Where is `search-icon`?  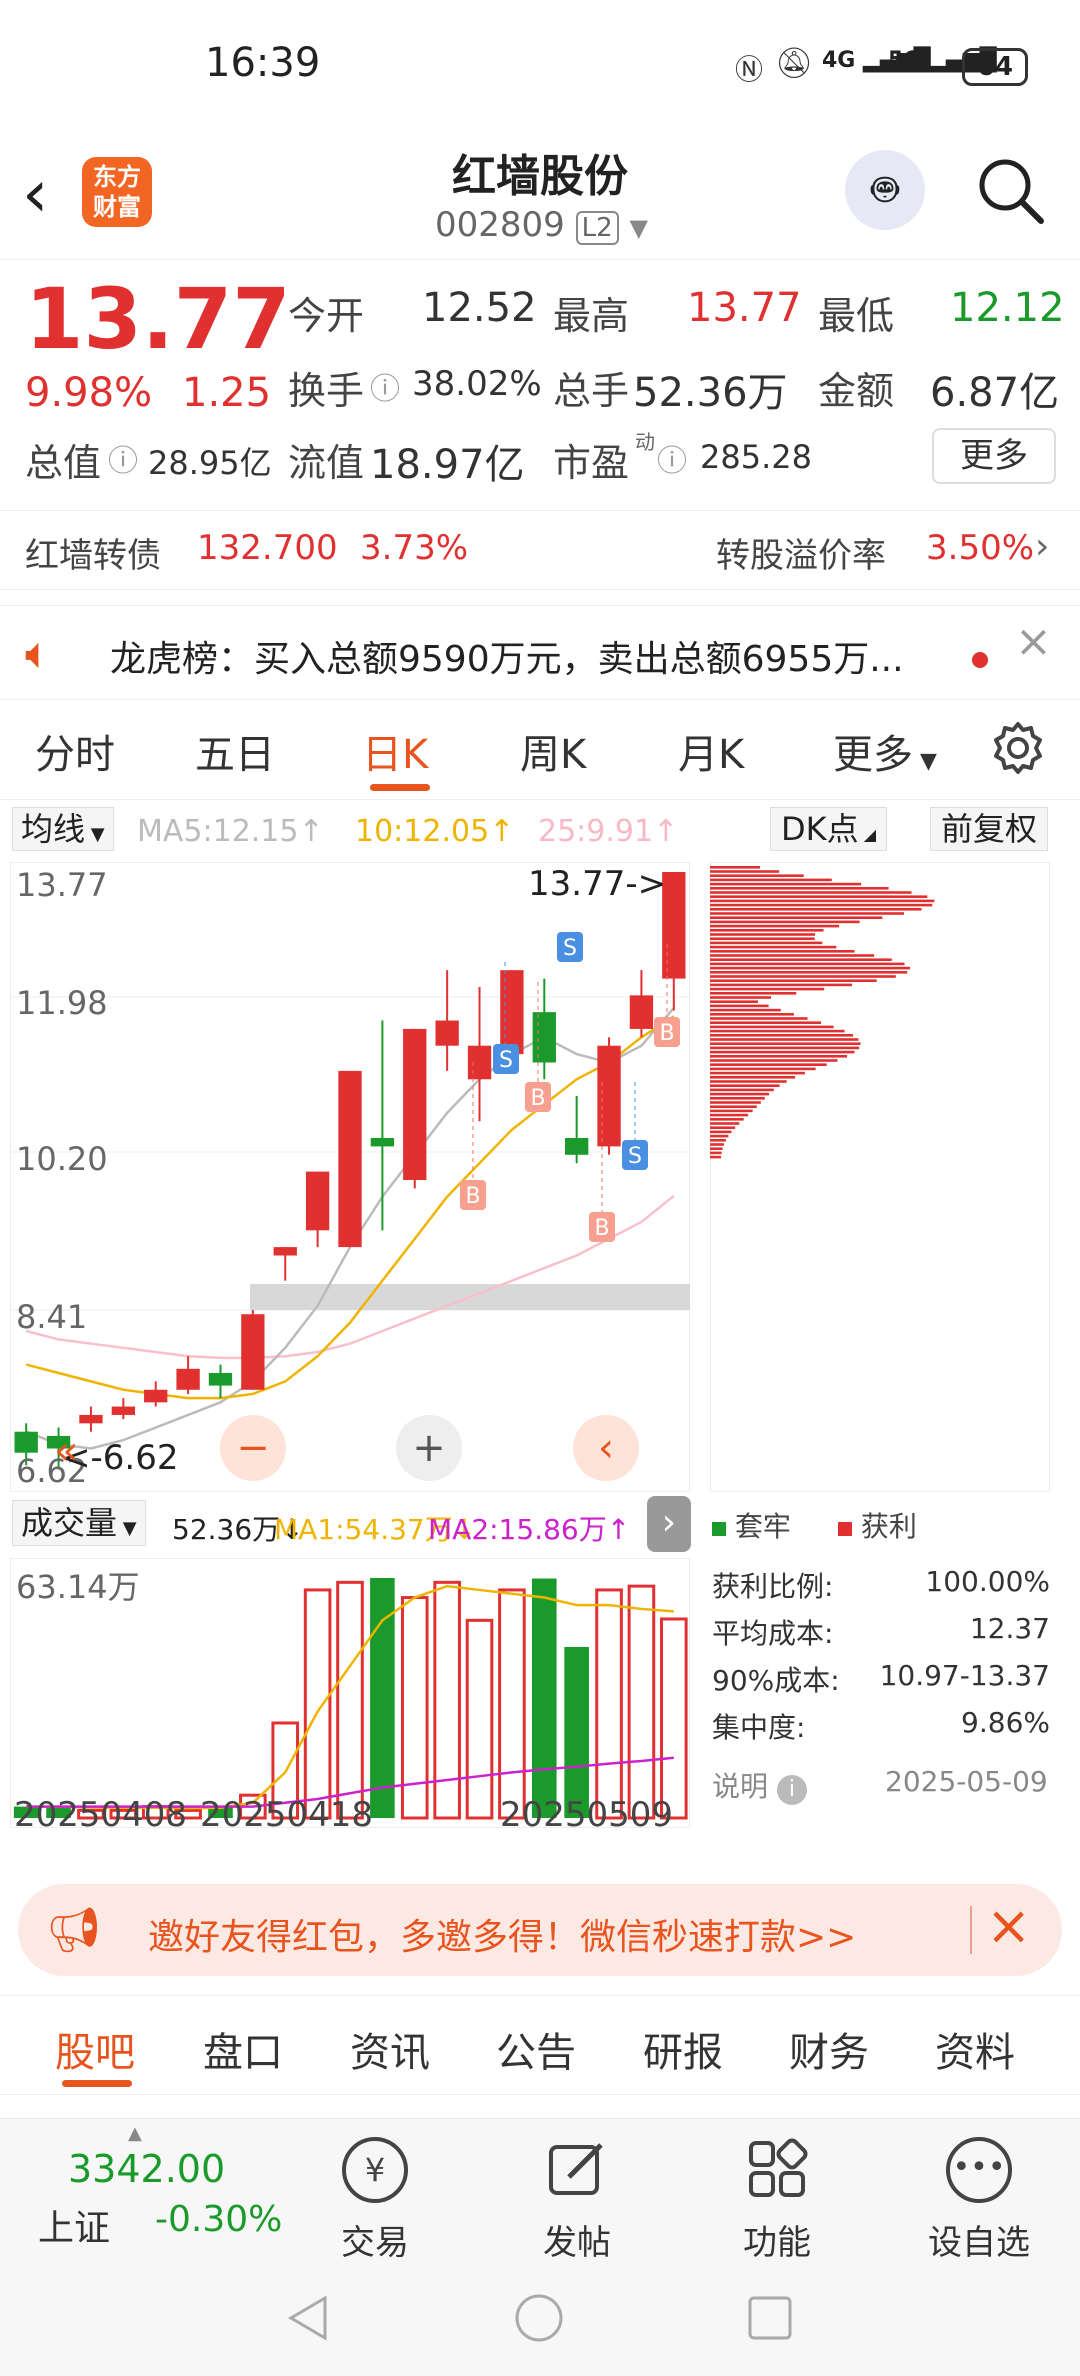
search-icon is located at coordinates (1011, 193).